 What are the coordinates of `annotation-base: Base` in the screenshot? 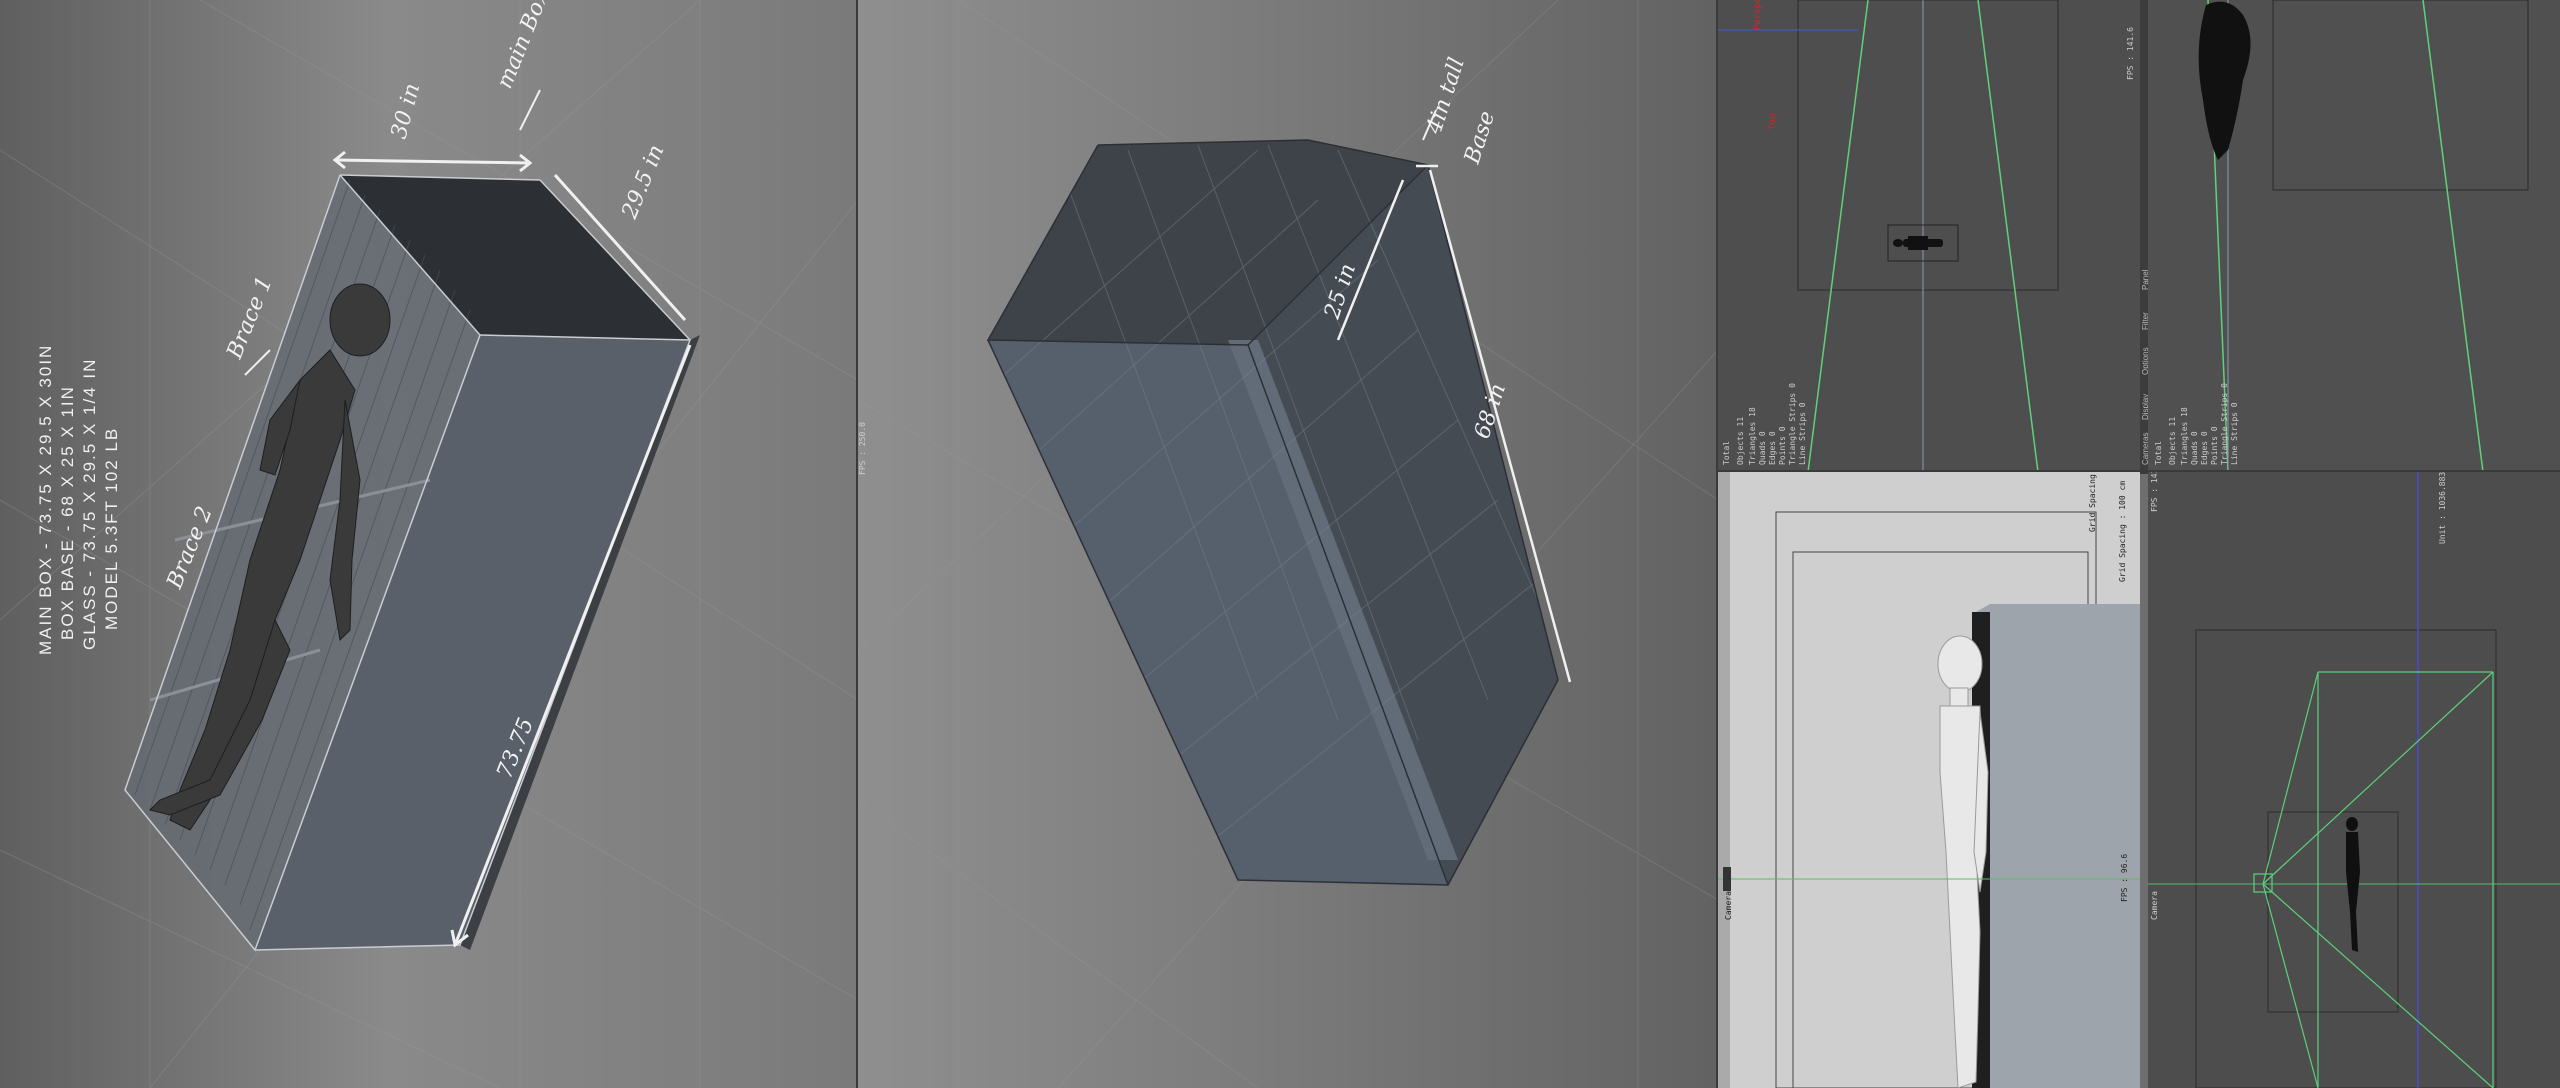 It's located at (1480, 138).